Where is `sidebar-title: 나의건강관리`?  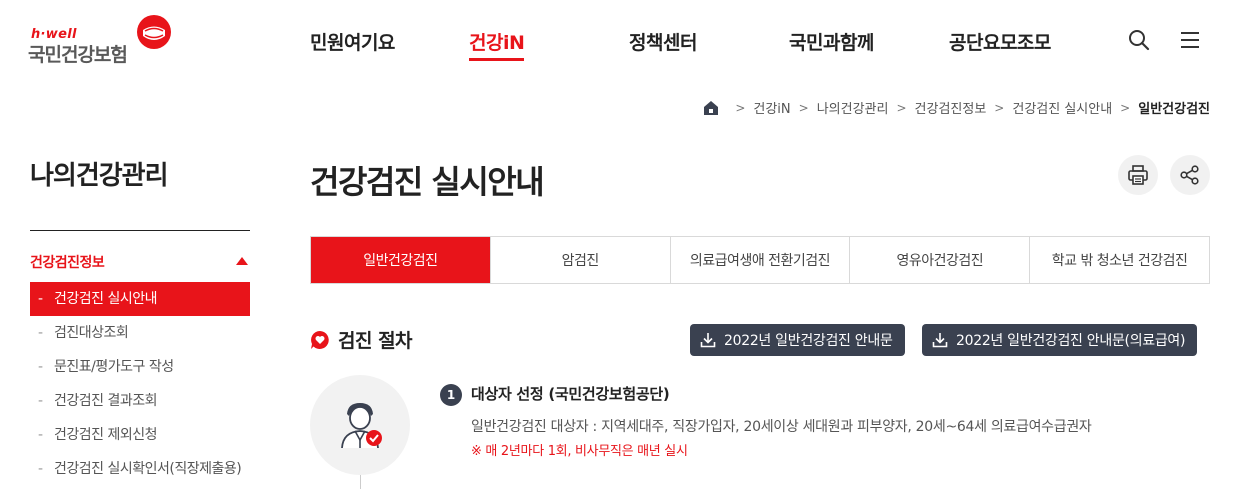
sidebar-title: 나의건강관리 is located at coordinates (99, 176).